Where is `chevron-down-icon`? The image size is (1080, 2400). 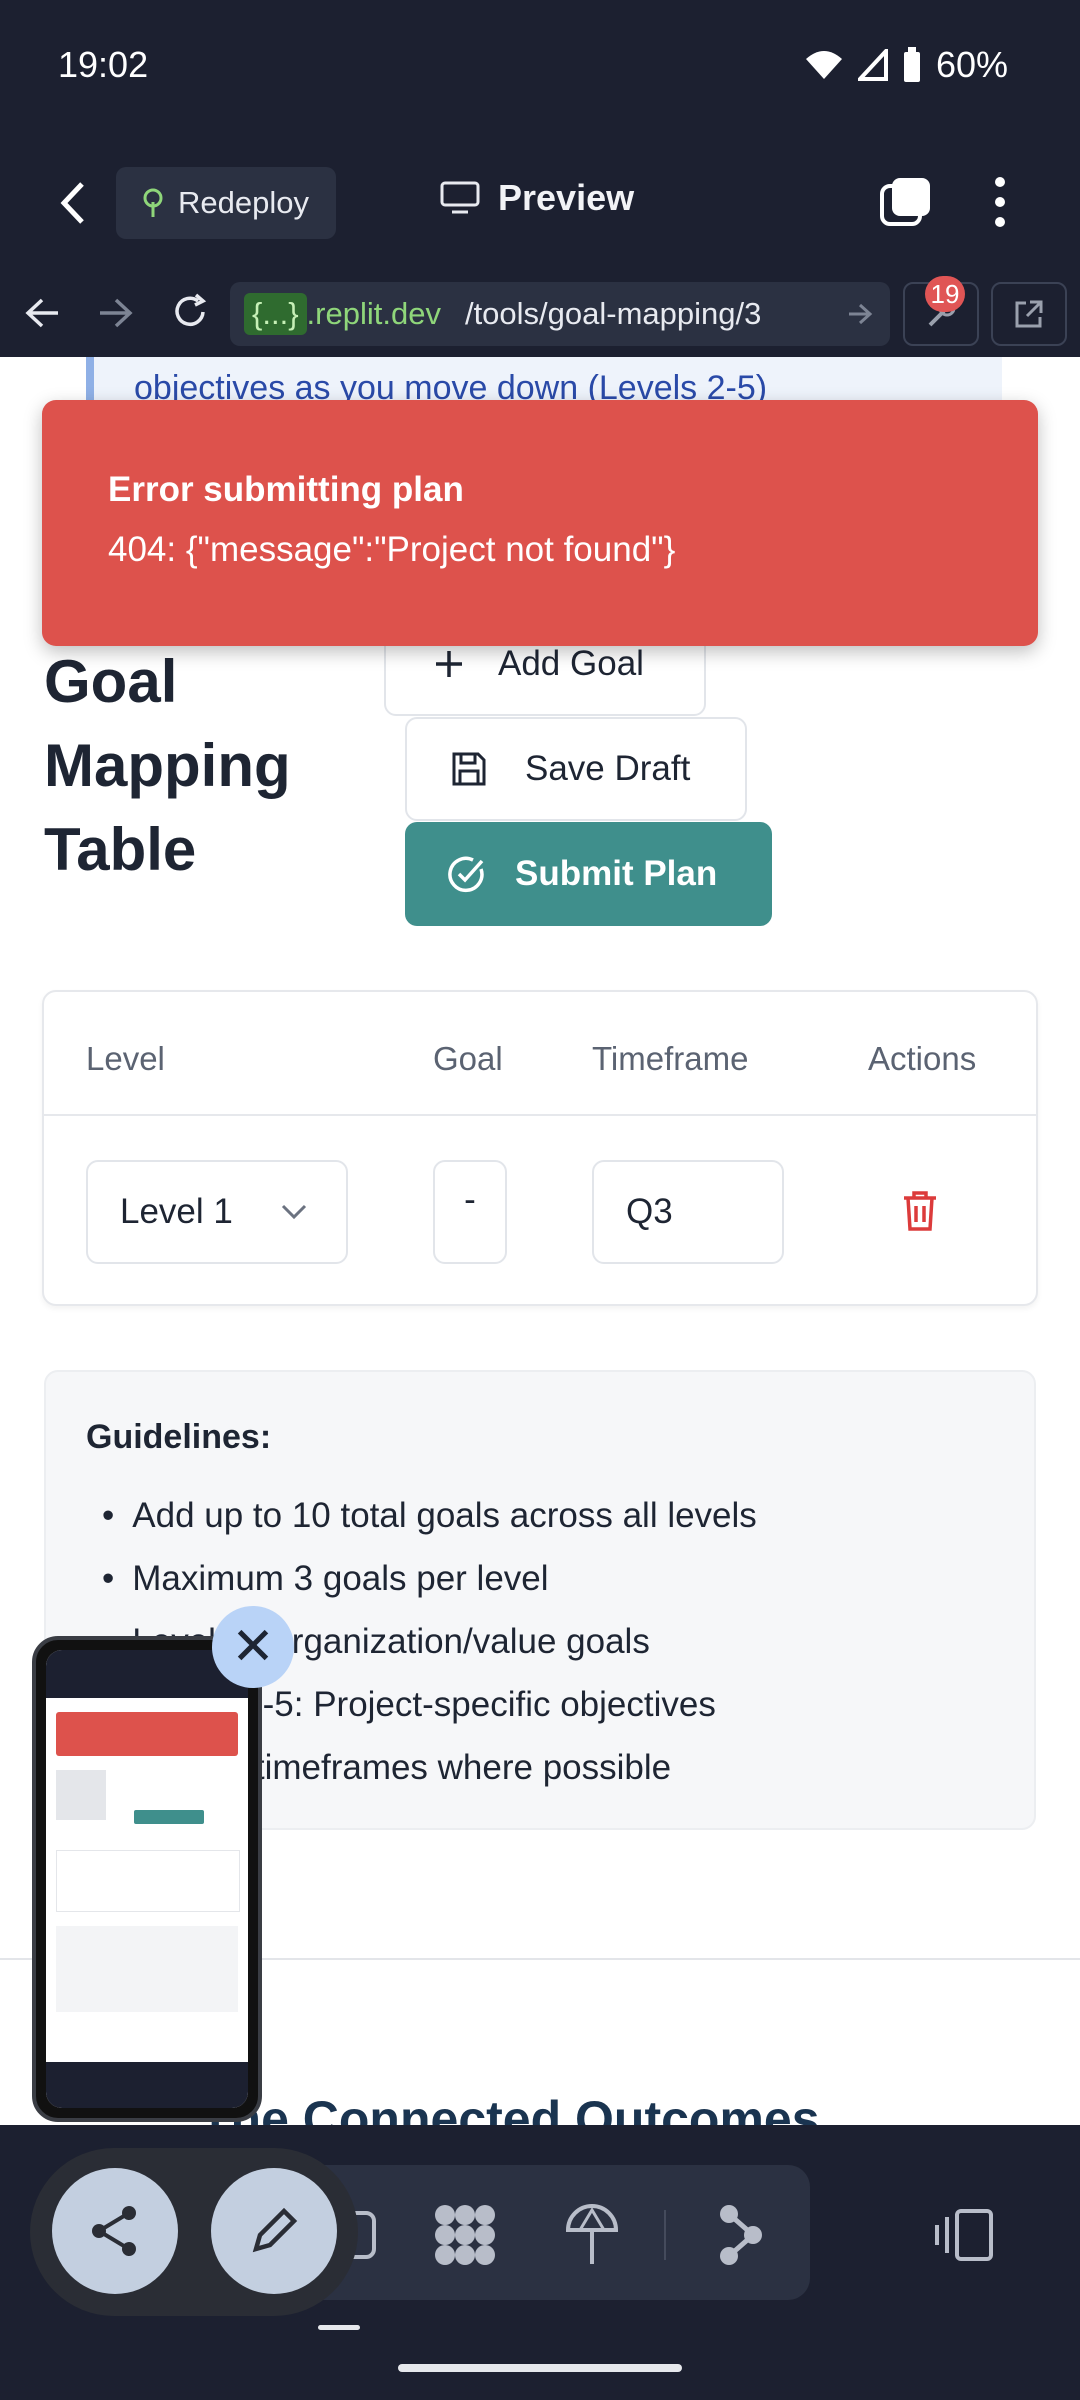
chevron-down-icon is located at coordinates (294, 1212).